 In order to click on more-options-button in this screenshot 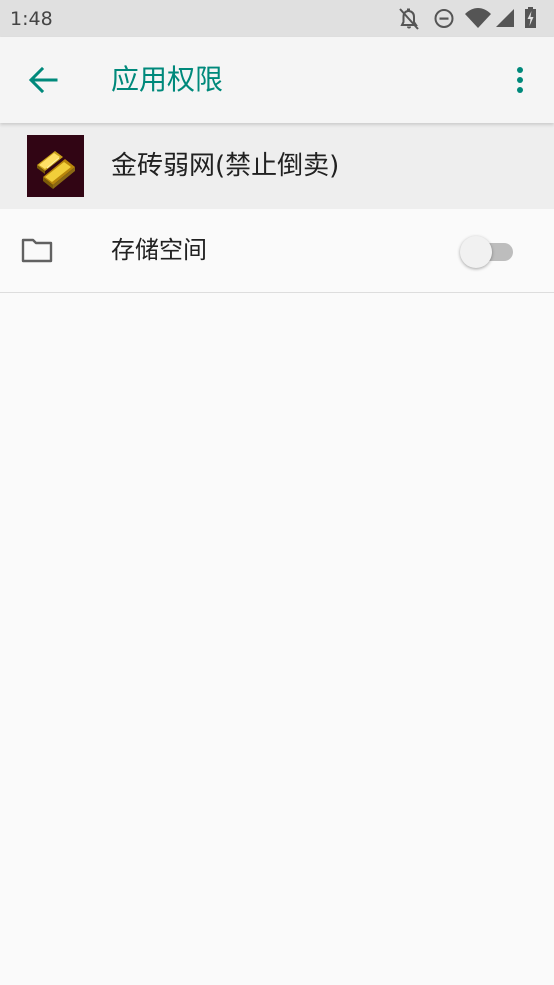, I will do `click(520, 80)`.